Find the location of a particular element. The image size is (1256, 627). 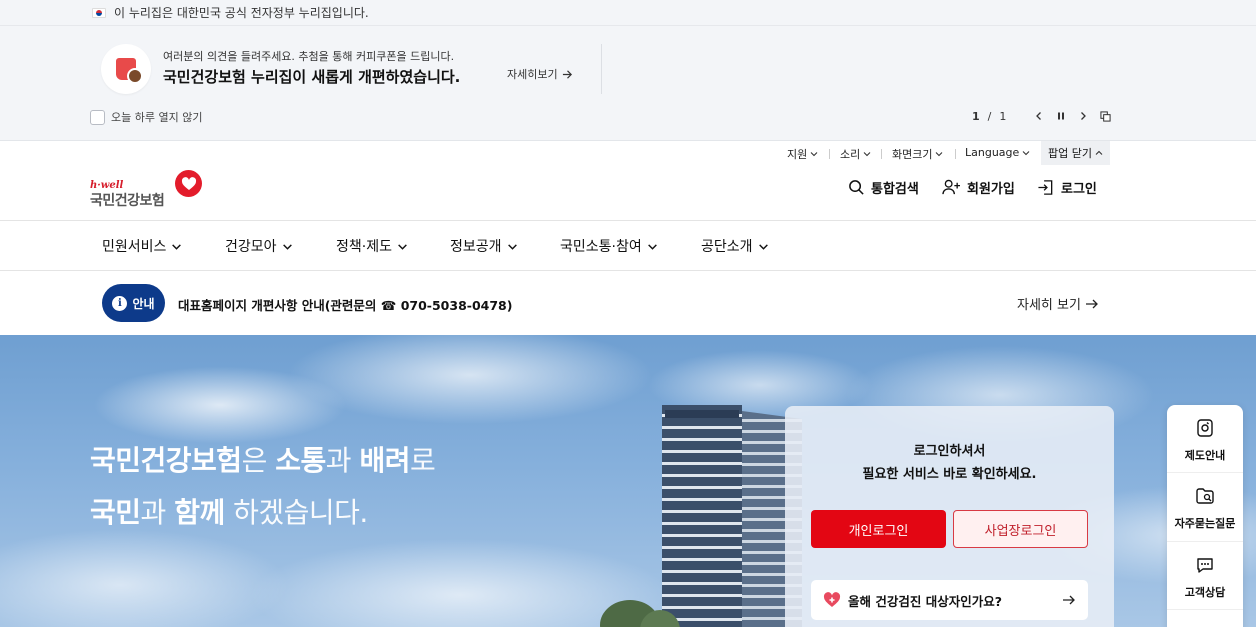

signup-button: 회원가입 is located at coordinates (978, 187).